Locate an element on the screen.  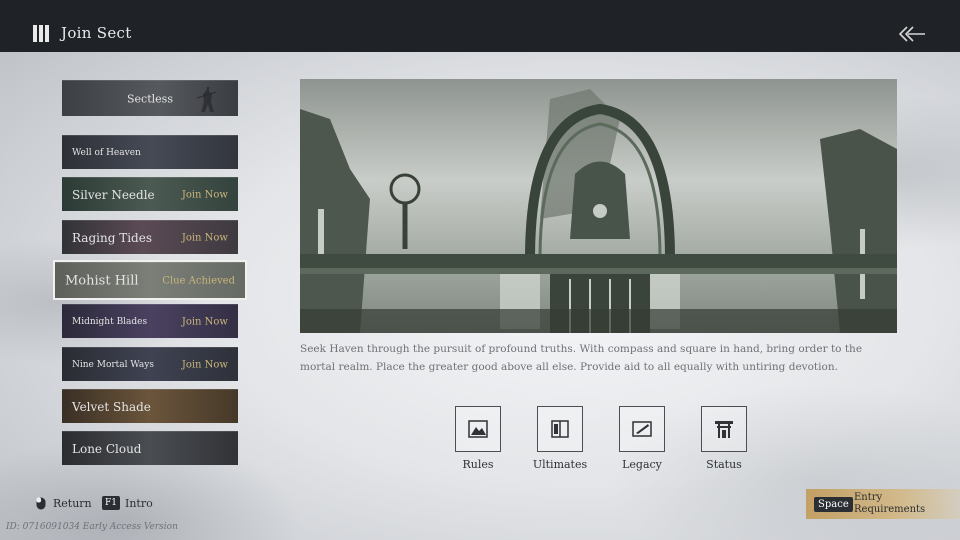
entry-requirements-label: Entry Requirements is located at coordinates (890, 503).